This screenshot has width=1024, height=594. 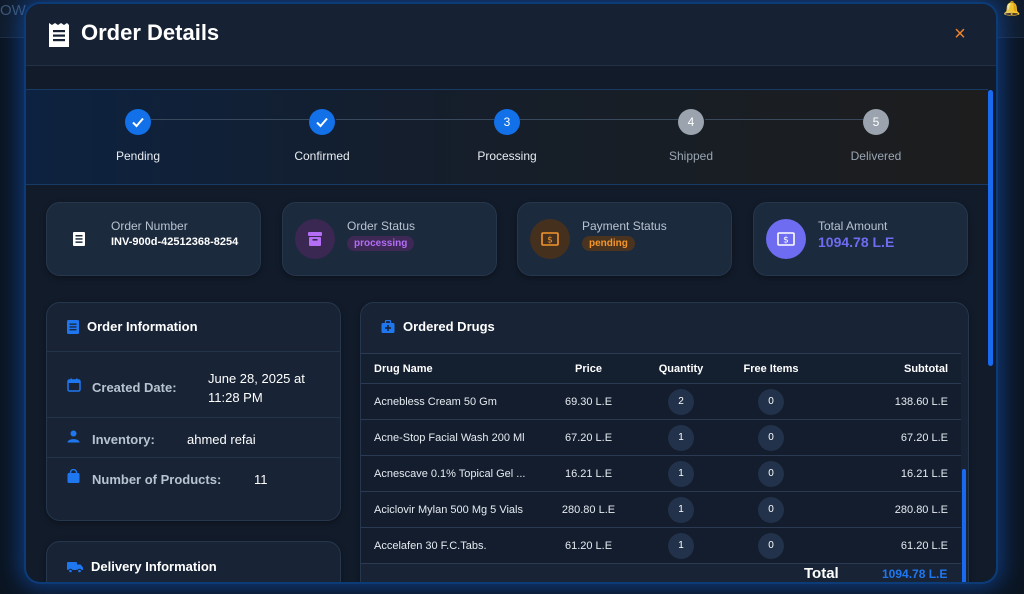 I want to click on step-number: 5, so click(x=876, y=122).